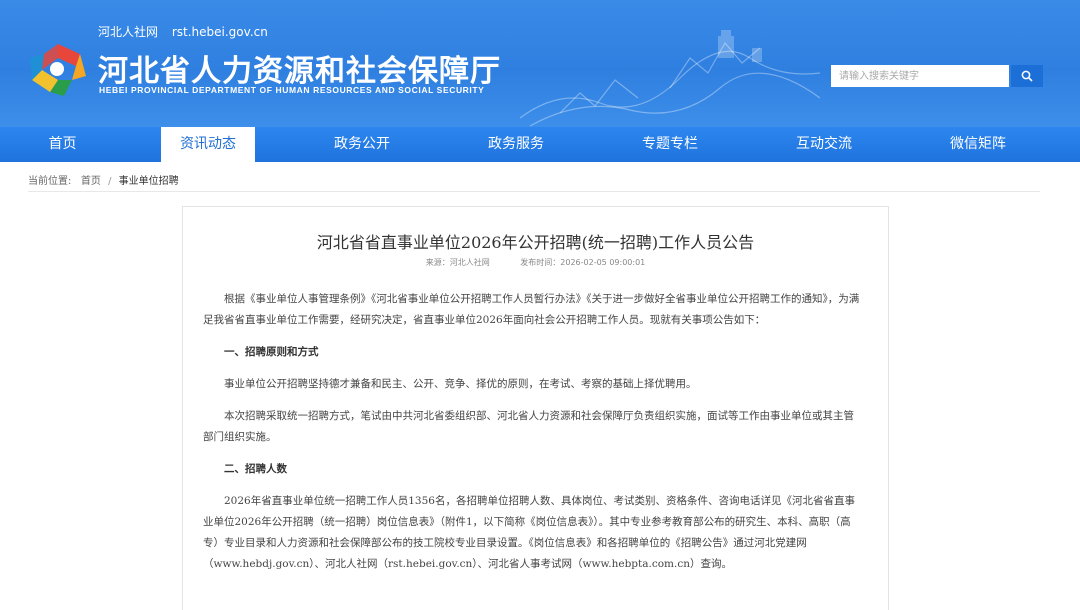  I want to click on nav-home: 首页, so click(62, 144).